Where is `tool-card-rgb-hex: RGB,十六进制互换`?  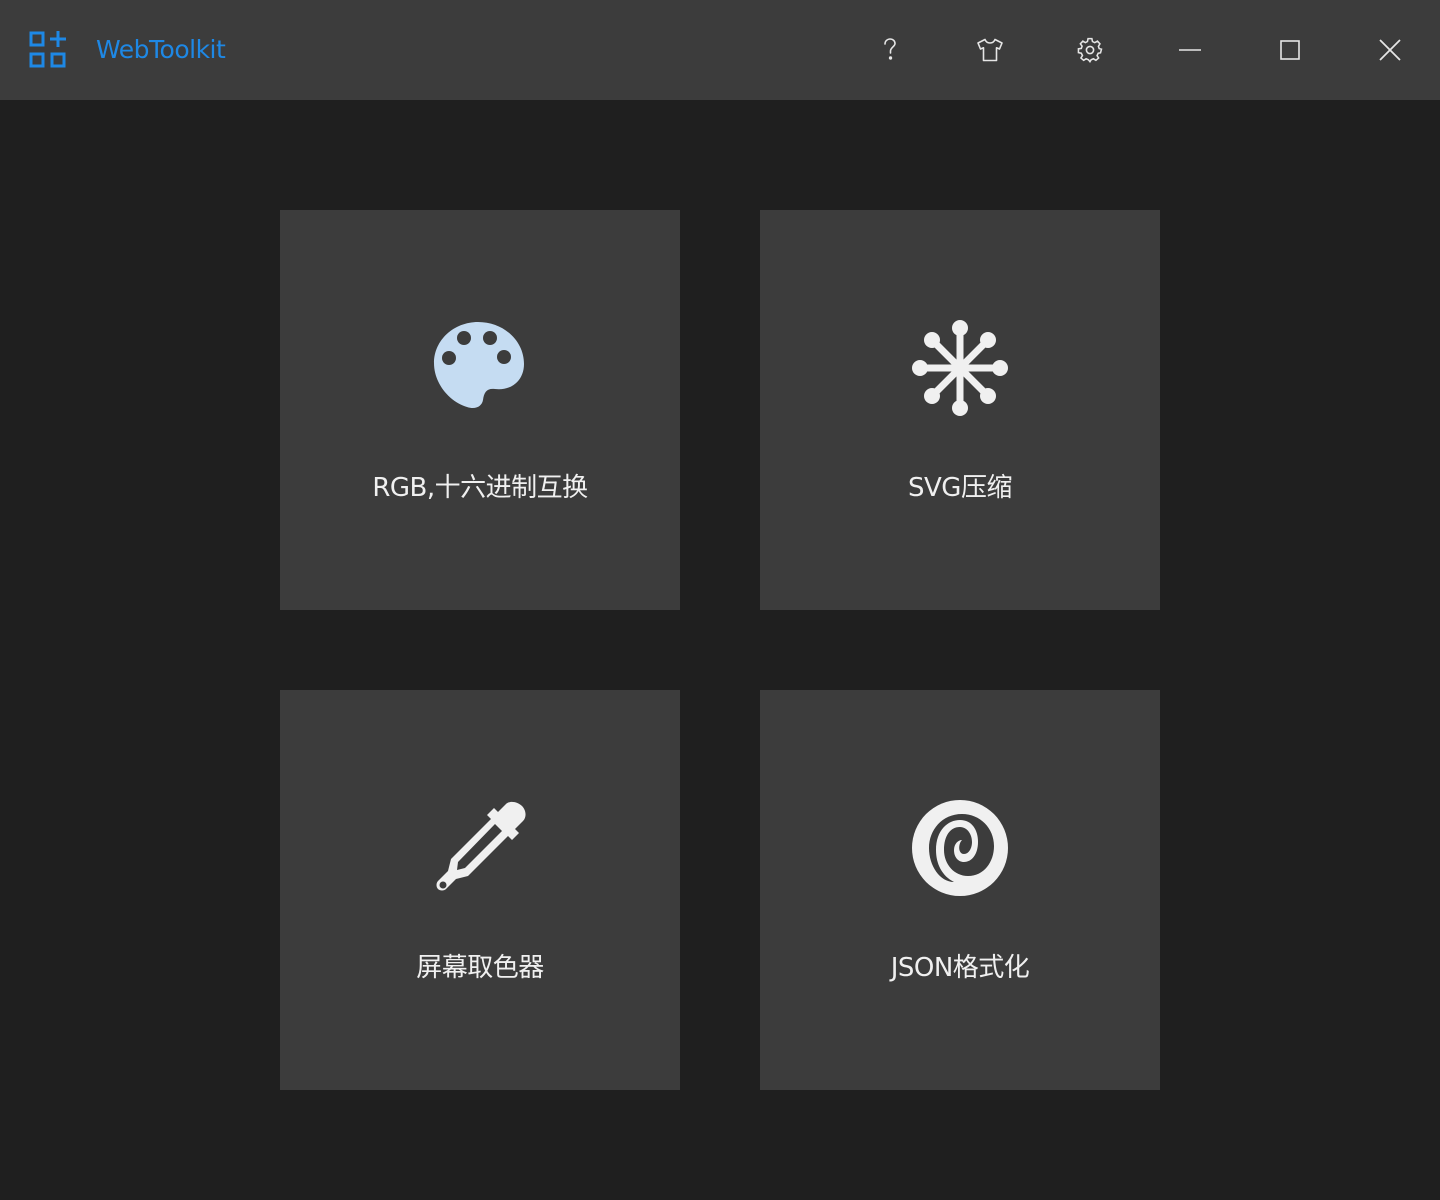
tool-card-rgb-hex: RGB,十六进制互换 is located at coordinates (480, 410).